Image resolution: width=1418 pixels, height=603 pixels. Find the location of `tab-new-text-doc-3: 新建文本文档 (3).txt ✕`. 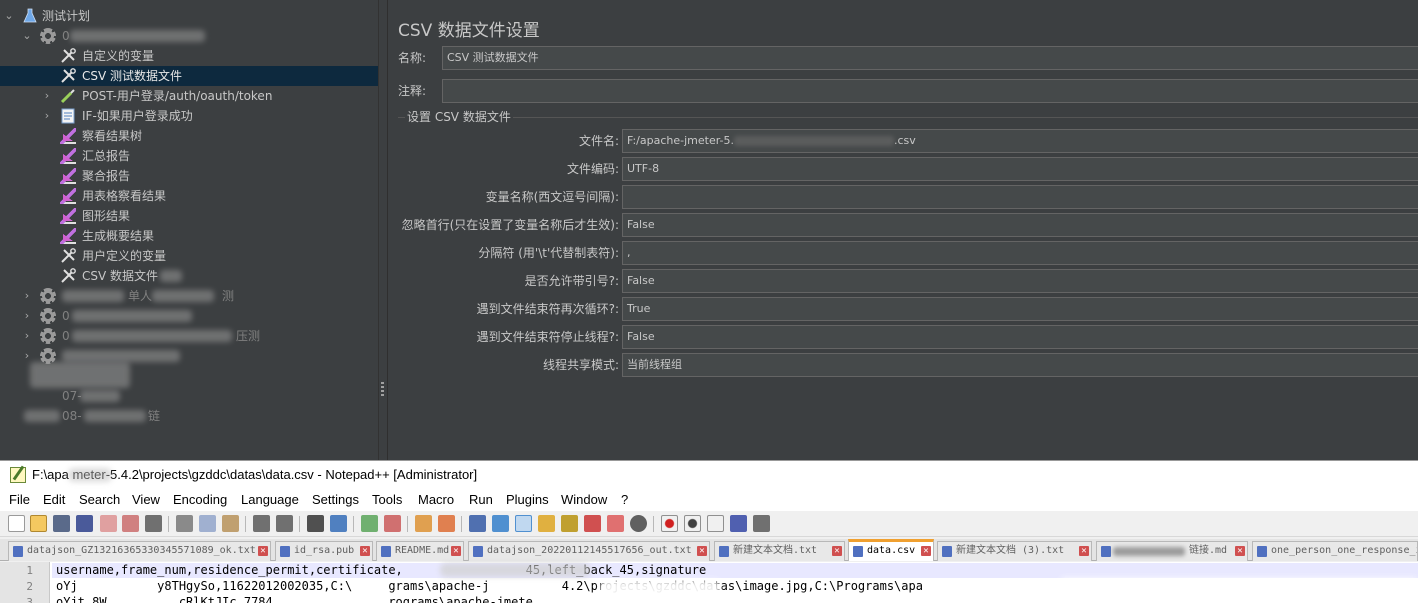

tab-new-text-doc-3: 新建文本文档 (3).txt ✕ is located at coordinates (1014, 551).